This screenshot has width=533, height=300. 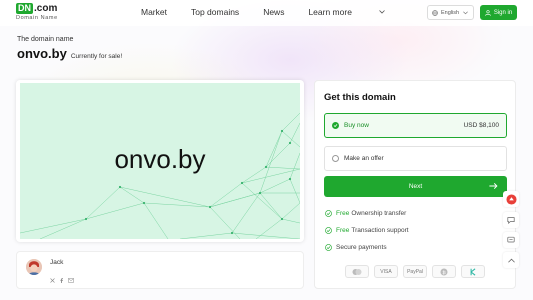 I want to click on sale-status: Currently for sale!, so click(x=96, y=56).